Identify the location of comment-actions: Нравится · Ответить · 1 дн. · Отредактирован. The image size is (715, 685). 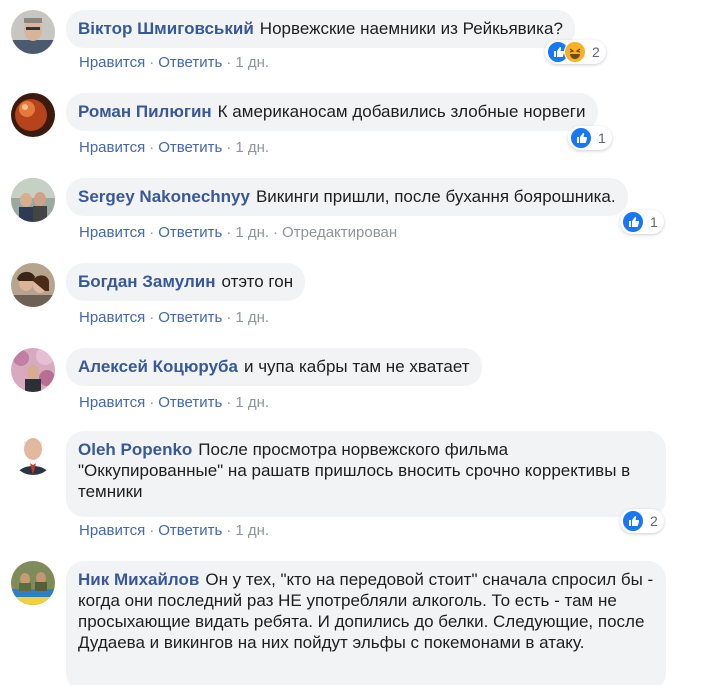
(238, 232).